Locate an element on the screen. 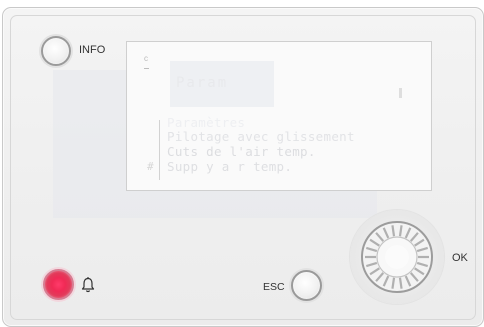 This screenshot has width=484, height=327. bell-icon is located at coordinates (88, 285).